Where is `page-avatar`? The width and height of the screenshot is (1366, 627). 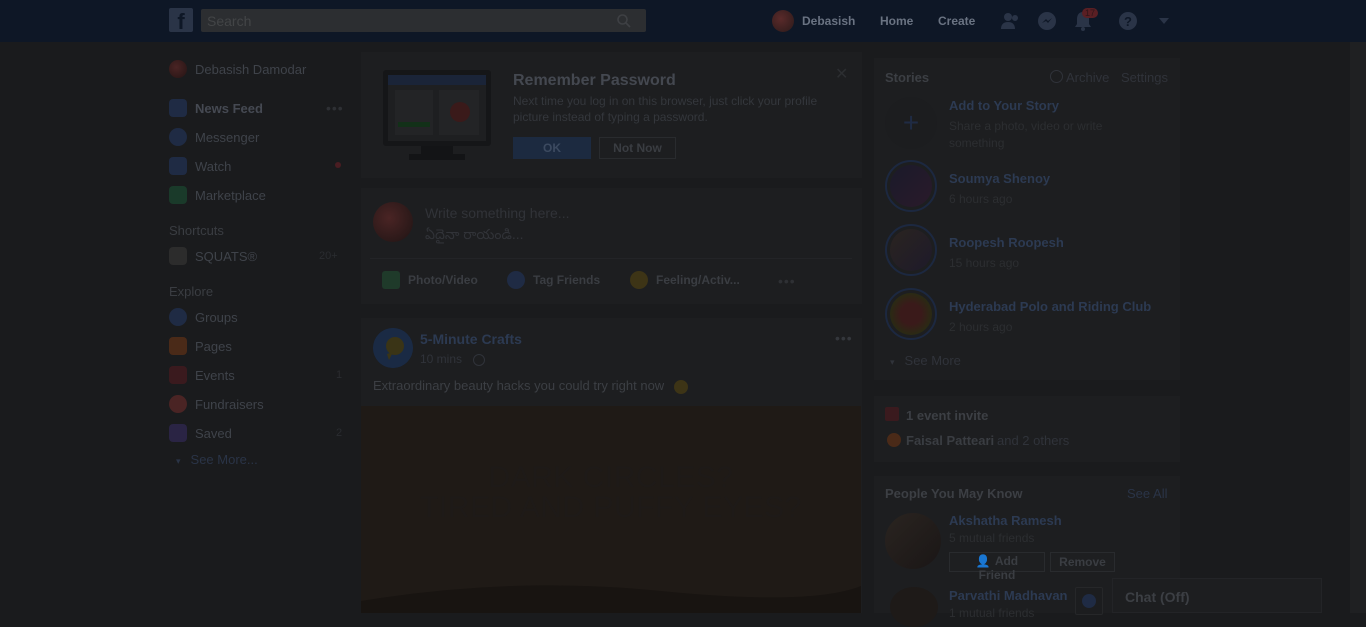
page-avatar is located at coordinates (393, 348).